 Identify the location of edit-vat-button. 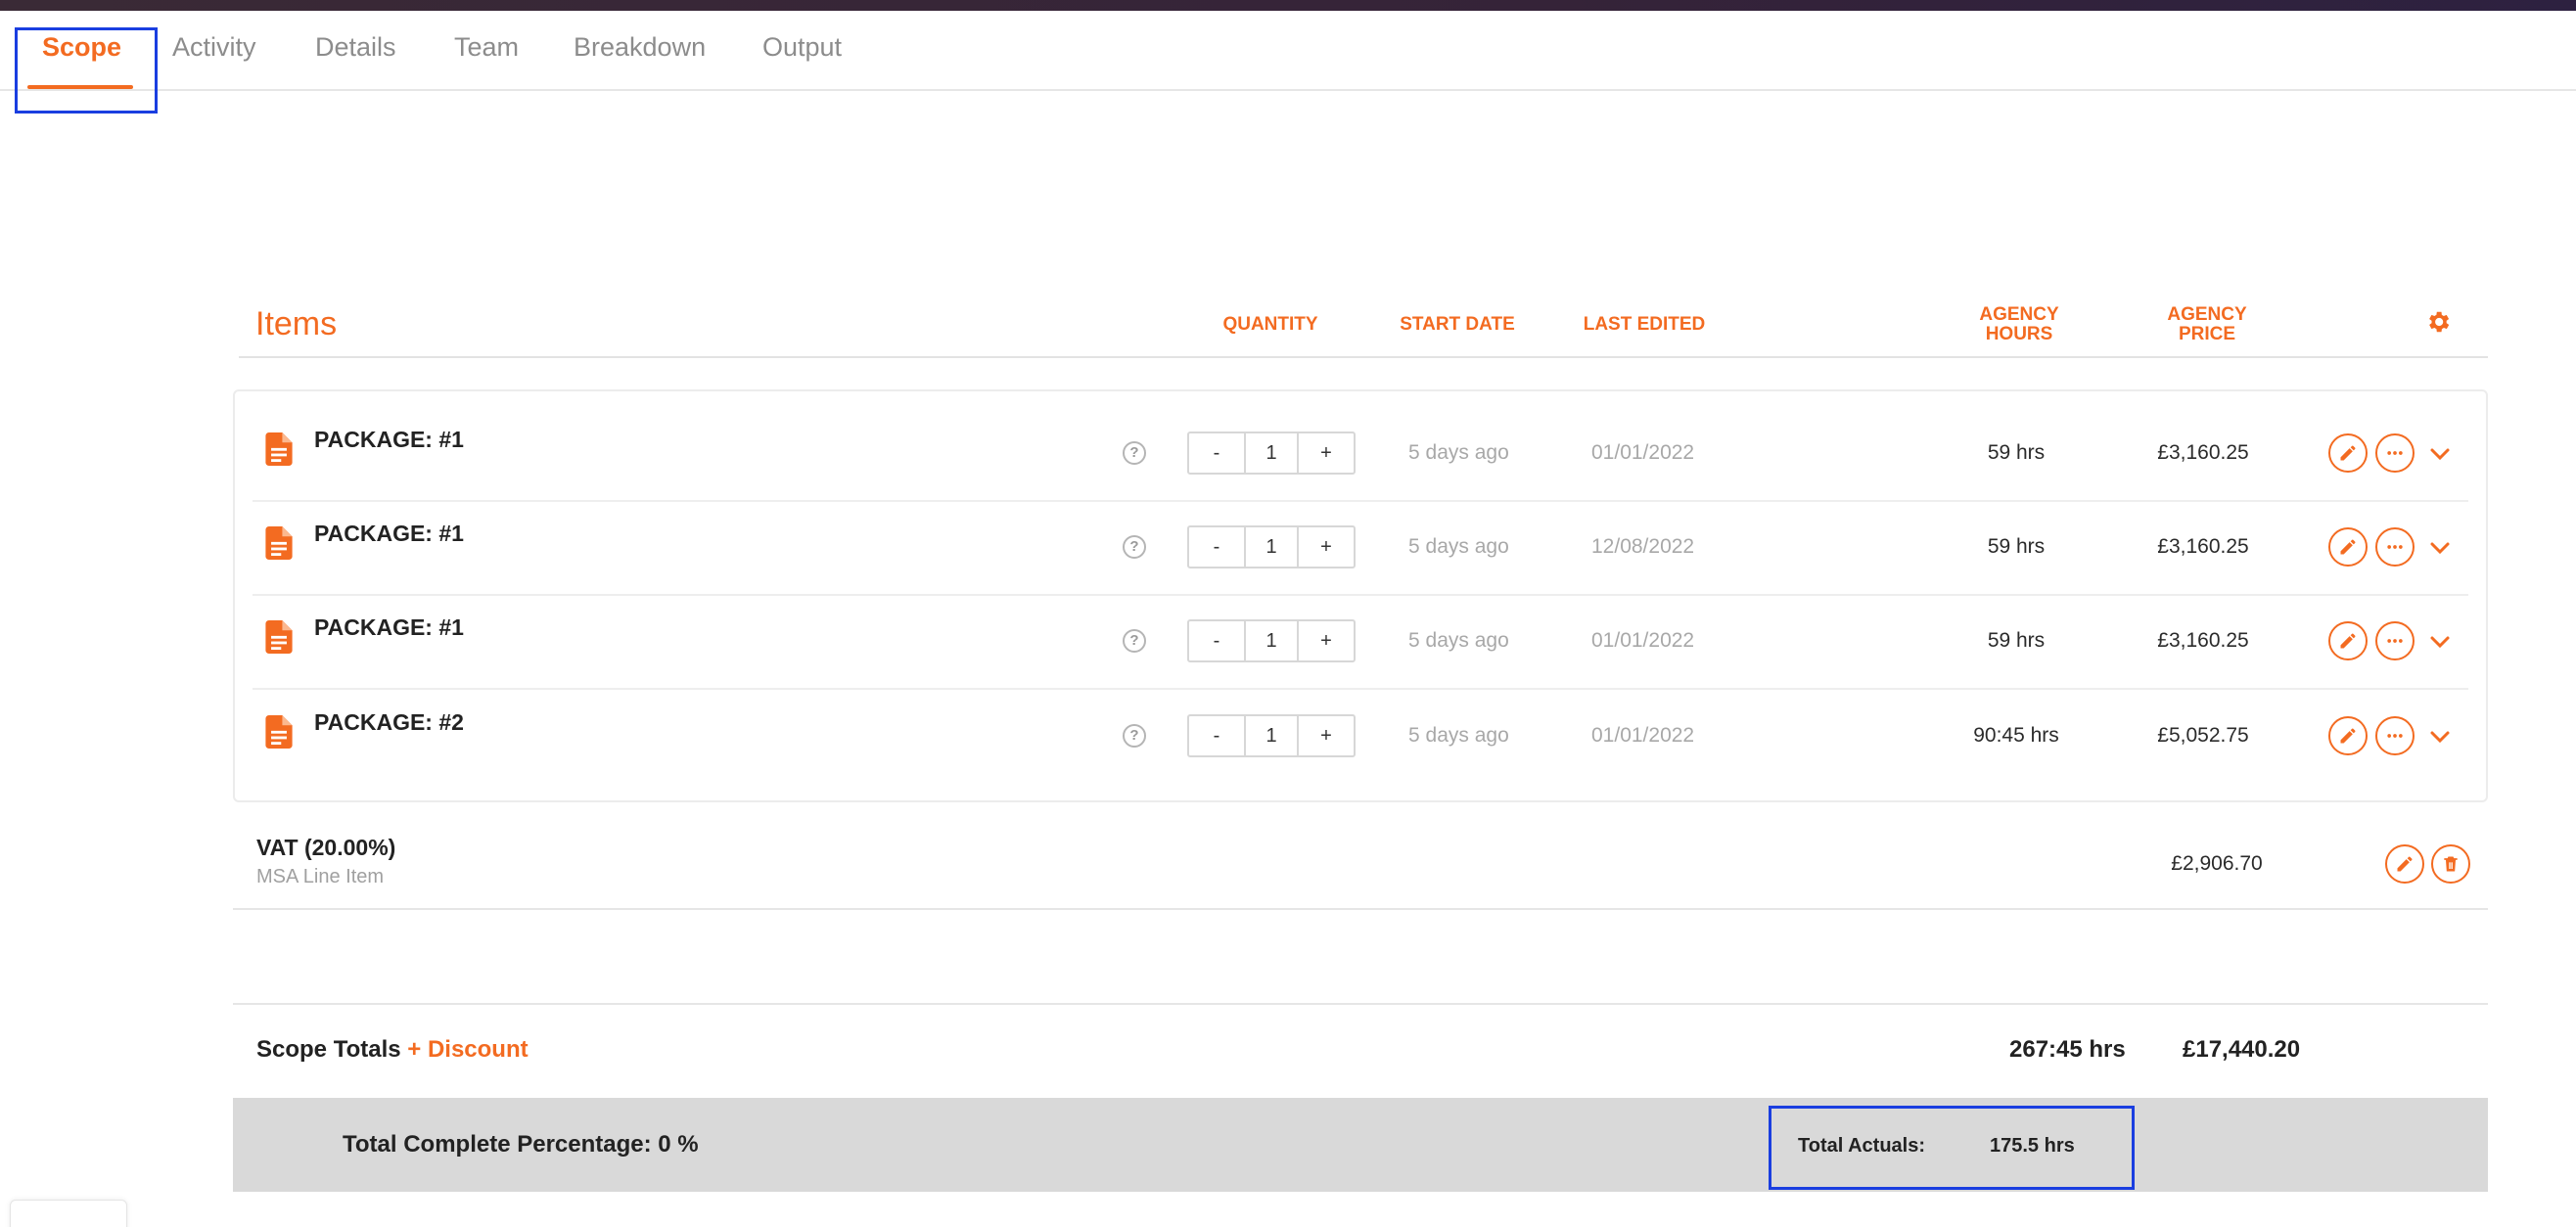
(2404, 864).